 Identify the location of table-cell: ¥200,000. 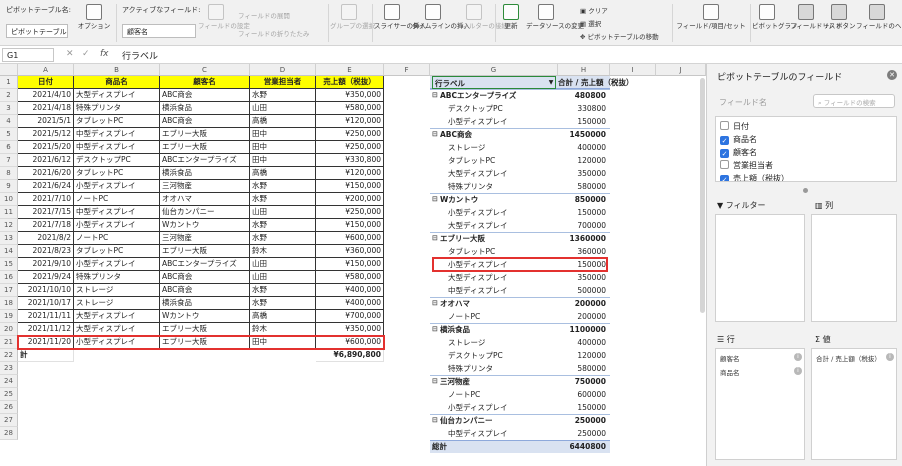
(350, 199).